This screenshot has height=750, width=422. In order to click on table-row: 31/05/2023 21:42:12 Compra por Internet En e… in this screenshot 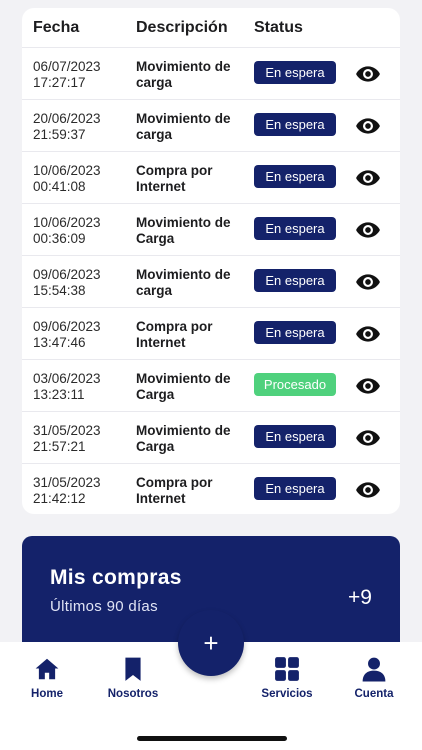, I will do `click(211, 489)`.